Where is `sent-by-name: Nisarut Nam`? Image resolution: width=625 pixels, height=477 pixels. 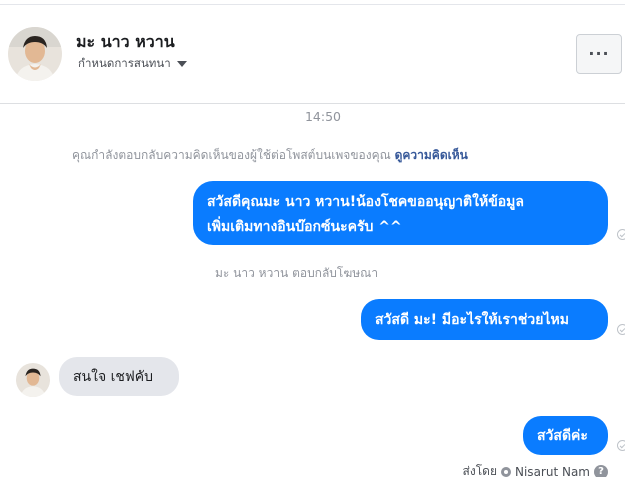
sent-by-name: Nisarut Nam is located at coordinates (552, 470).